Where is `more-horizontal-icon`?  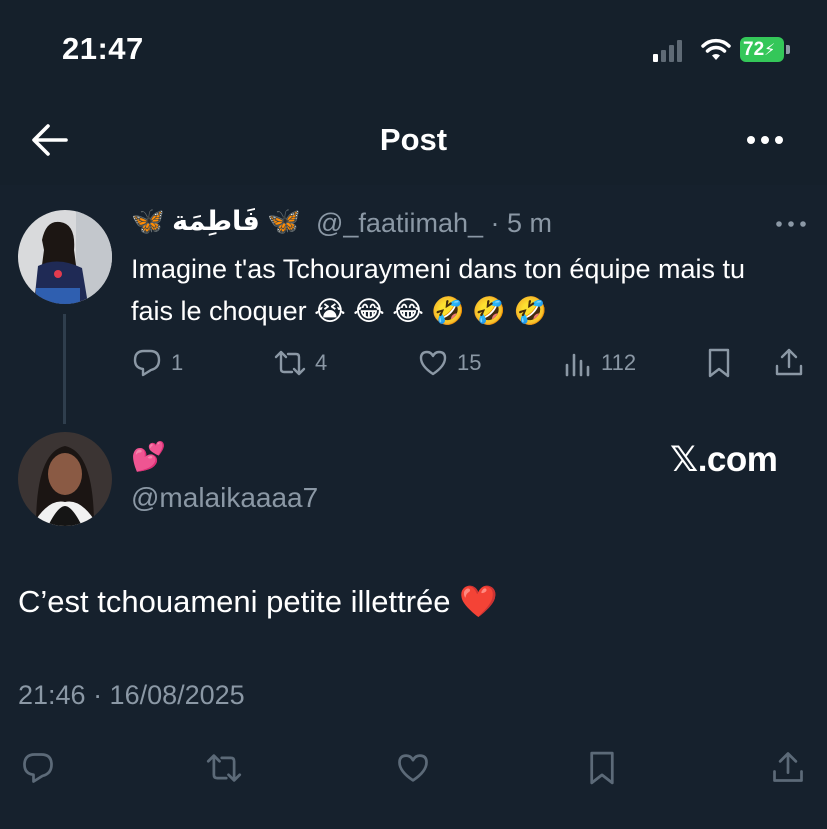 more-horizontal-icon is located at coordinates (765, 140).